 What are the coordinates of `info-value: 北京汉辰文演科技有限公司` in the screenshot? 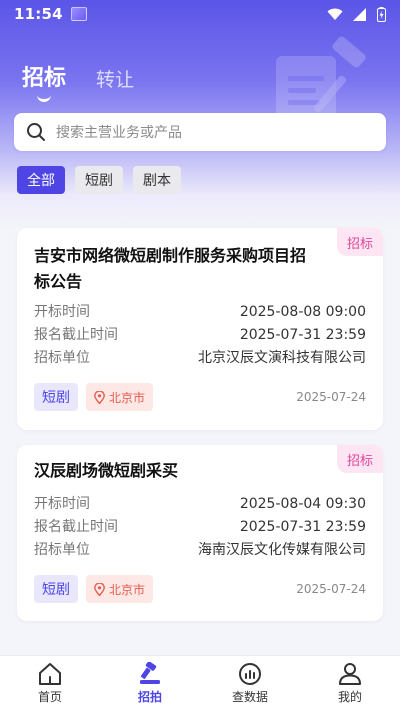 It's located at (282, 358).